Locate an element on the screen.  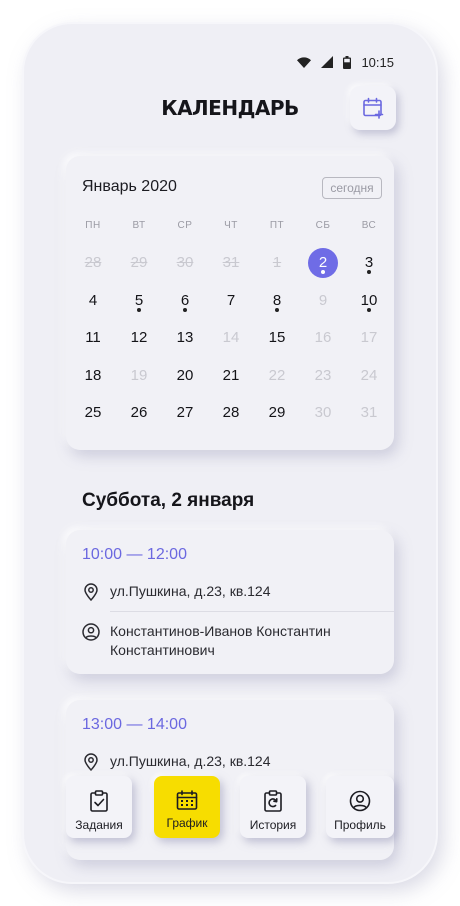
calendar-day: 4 is located at coordinates (93, 301).